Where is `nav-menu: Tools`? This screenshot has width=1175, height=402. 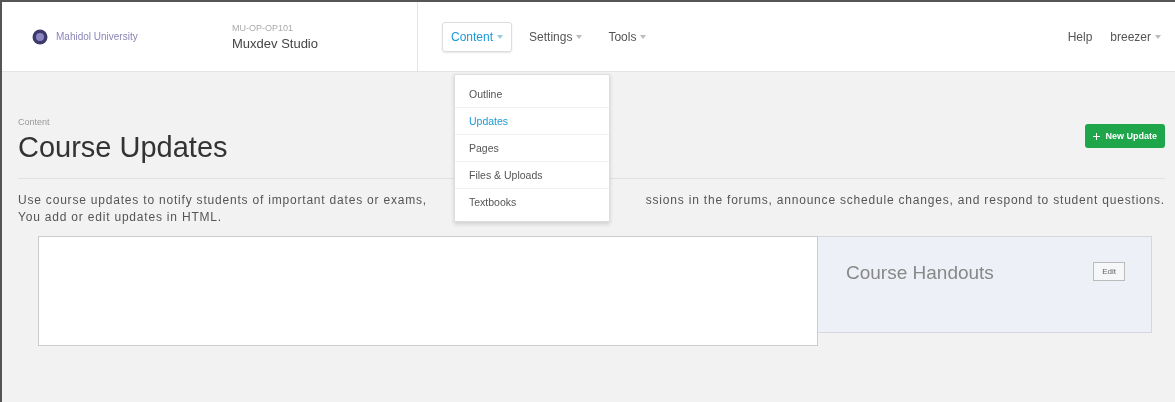
nav-menu: Tools is located at coordinates (627, 36).